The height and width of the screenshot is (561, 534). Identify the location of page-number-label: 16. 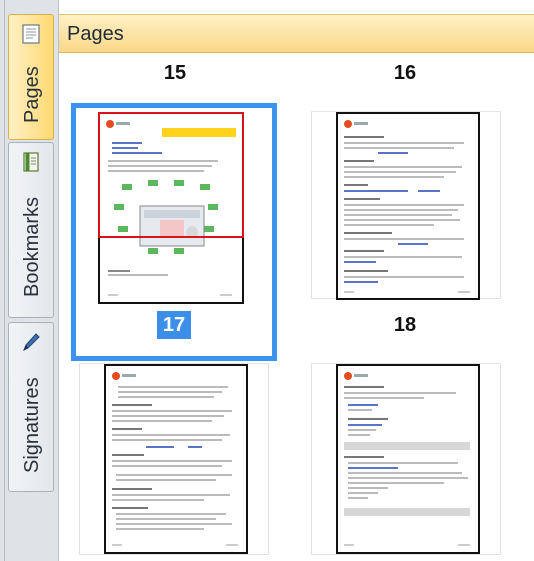
(405, 73).